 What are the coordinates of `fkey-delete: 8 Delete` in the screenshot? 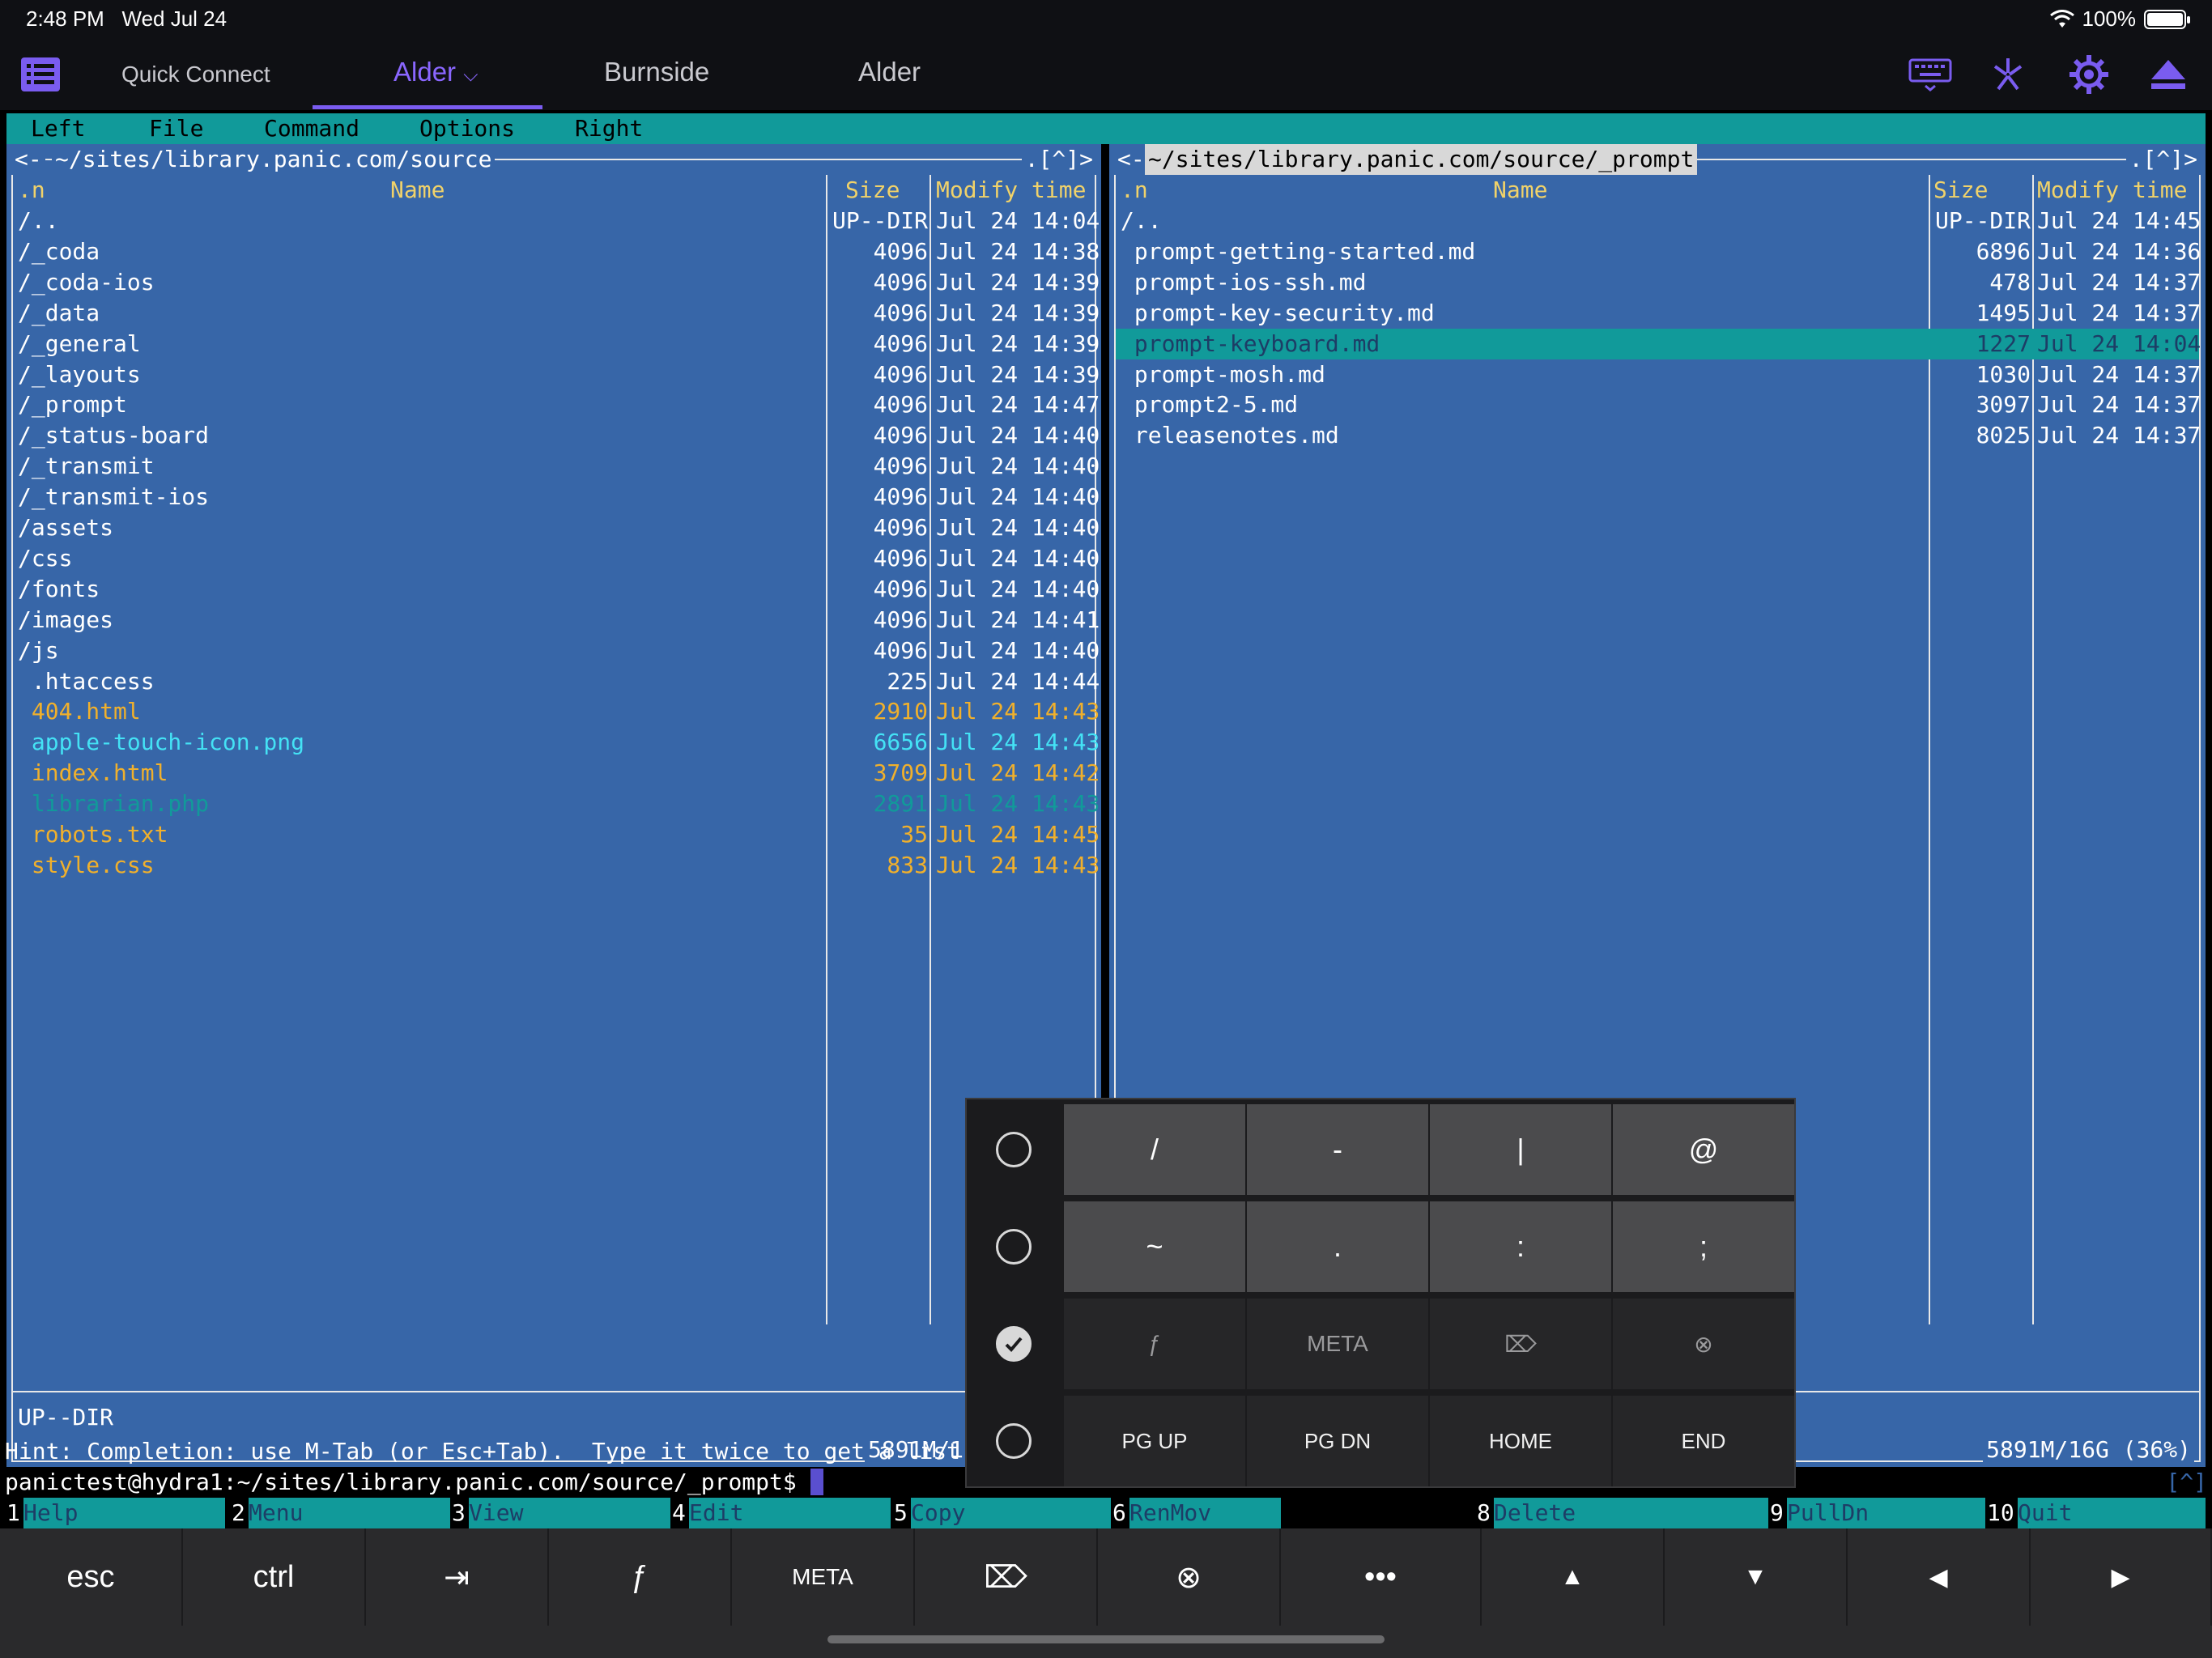 It's located at (1622, 1513).